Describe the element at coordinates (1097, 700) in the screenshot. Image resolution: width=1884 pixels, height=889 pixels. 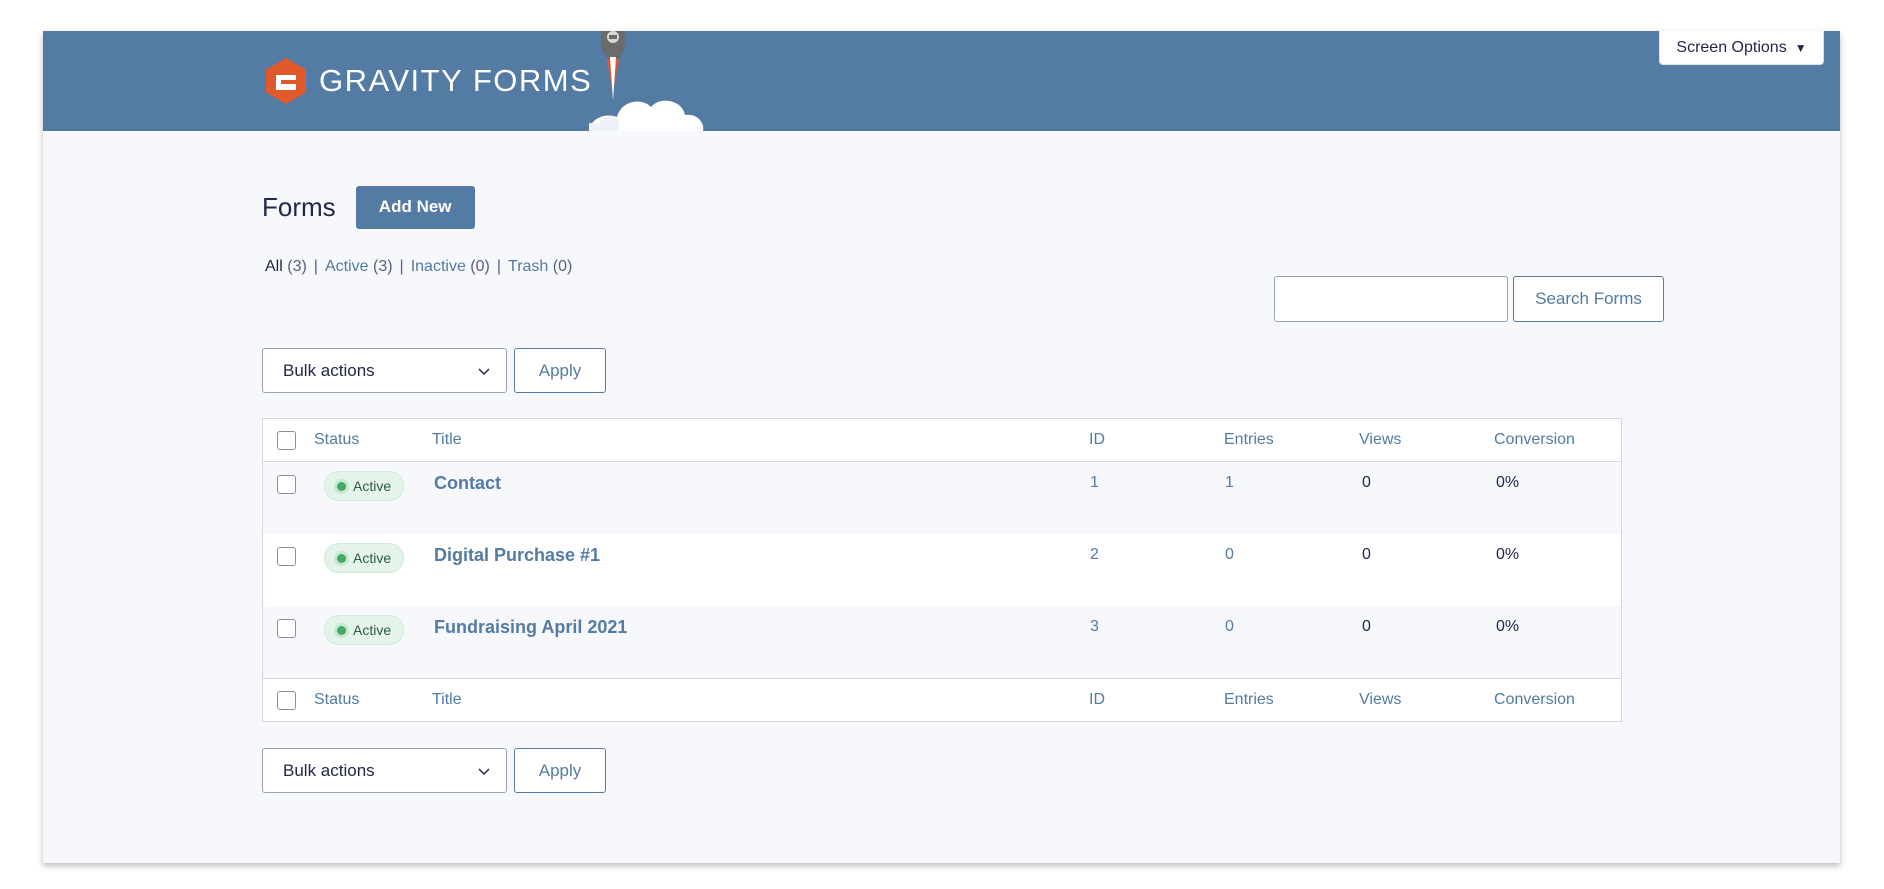
I see `column-footer-id: ID` at that location.